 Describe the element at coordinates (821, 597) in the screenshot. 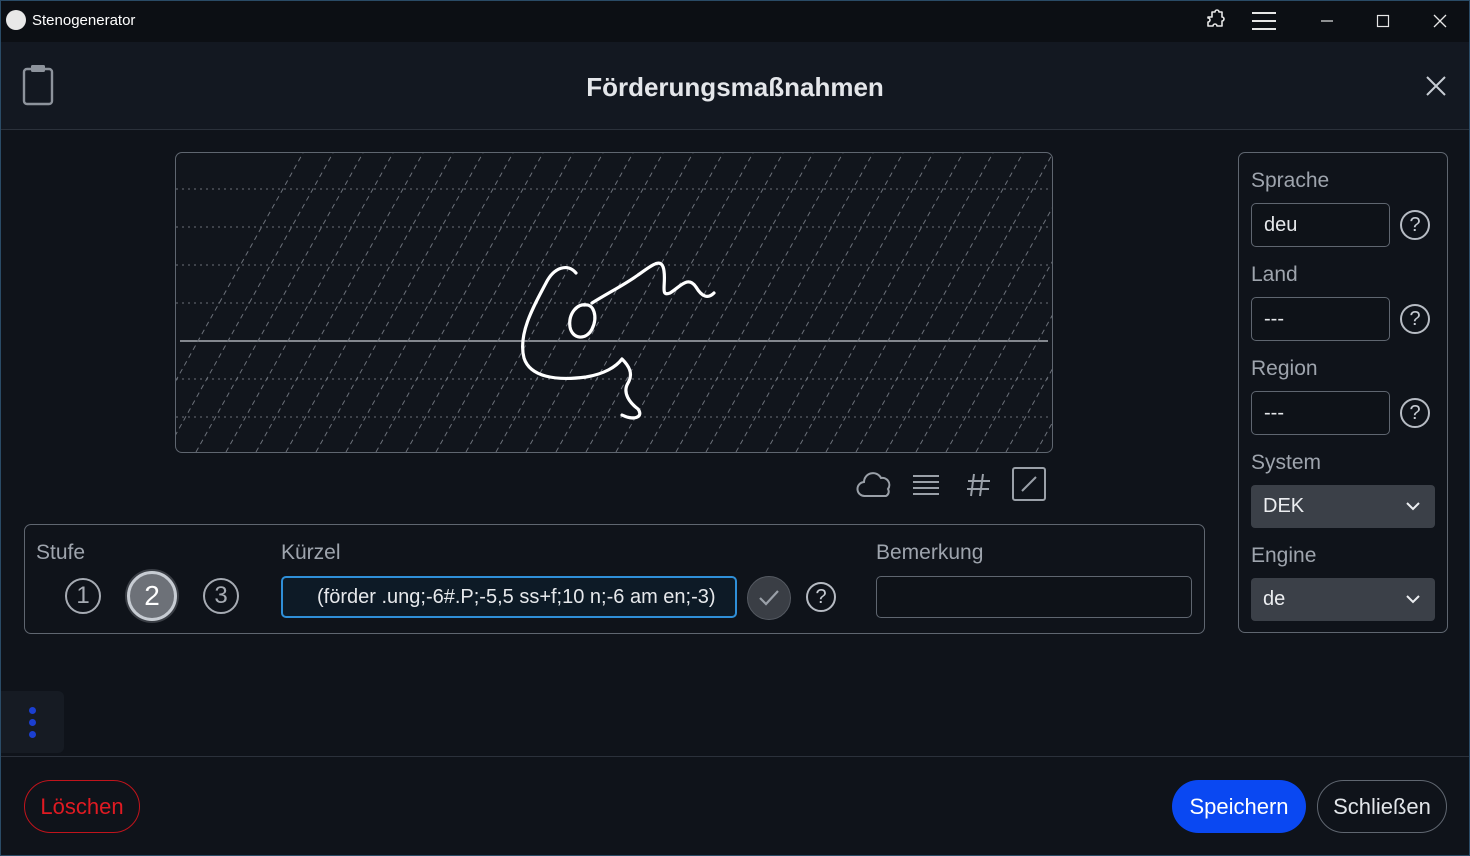

I see `kuerzel-help-icon: ?` at that location.